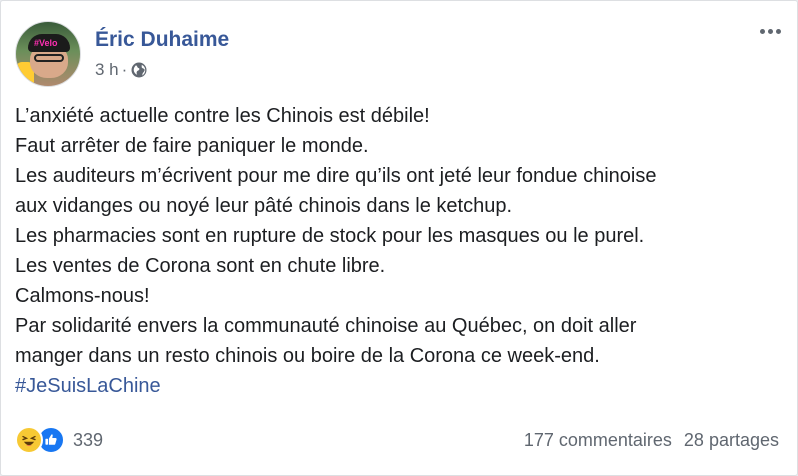 This screenshot has height=476, width=798. Describe the element at coordinates (88, 439) in the screenshot. I see `reaction-count: 339` at that location.